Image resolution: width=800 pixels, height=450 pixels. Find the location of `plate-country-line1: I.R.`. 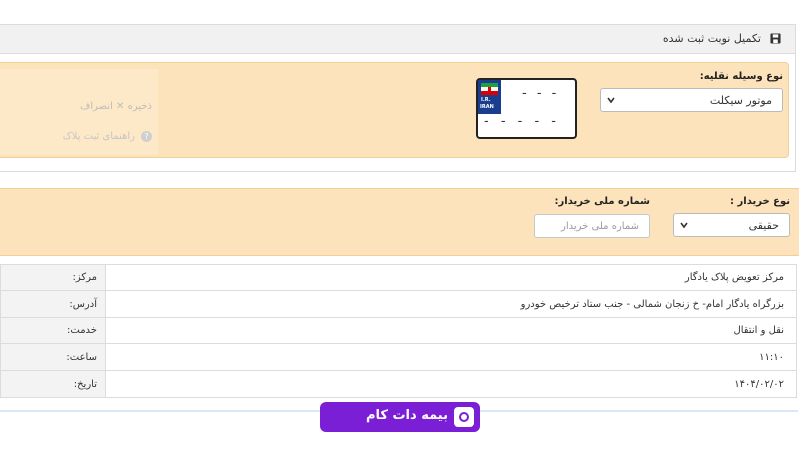

plate-country-line1: I.R. is located at coordinates (486, 100).